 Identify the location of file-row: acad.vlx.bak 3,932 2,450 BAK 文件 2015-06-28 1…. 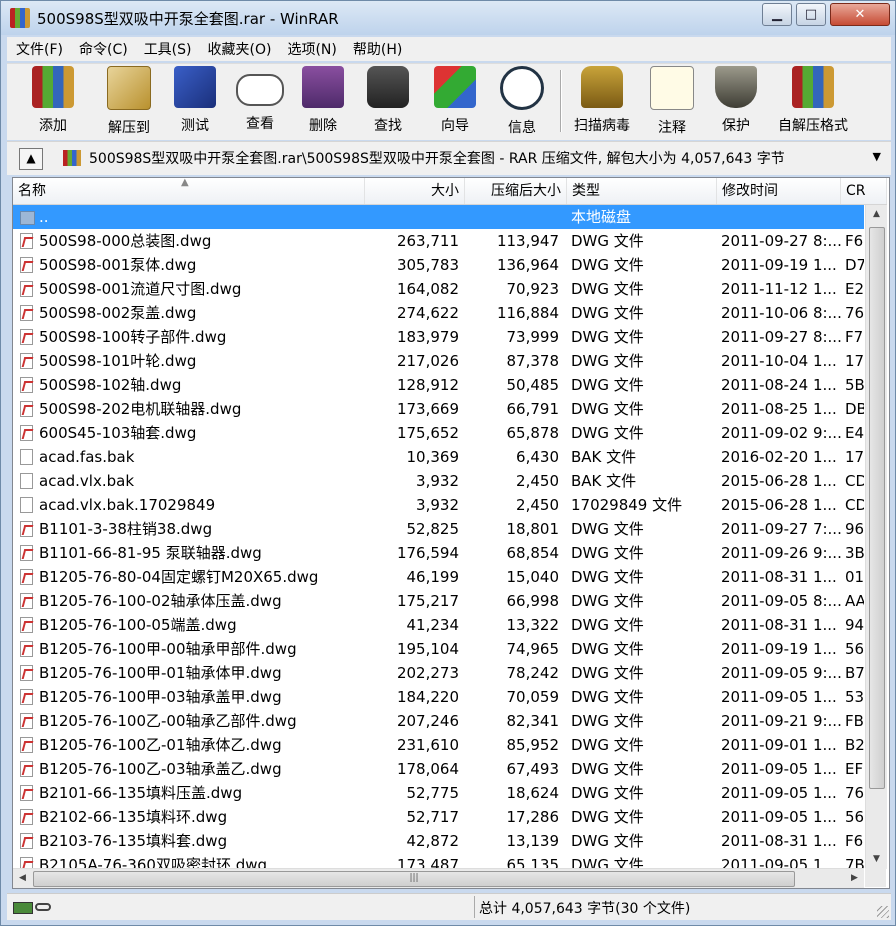
(438, 481).